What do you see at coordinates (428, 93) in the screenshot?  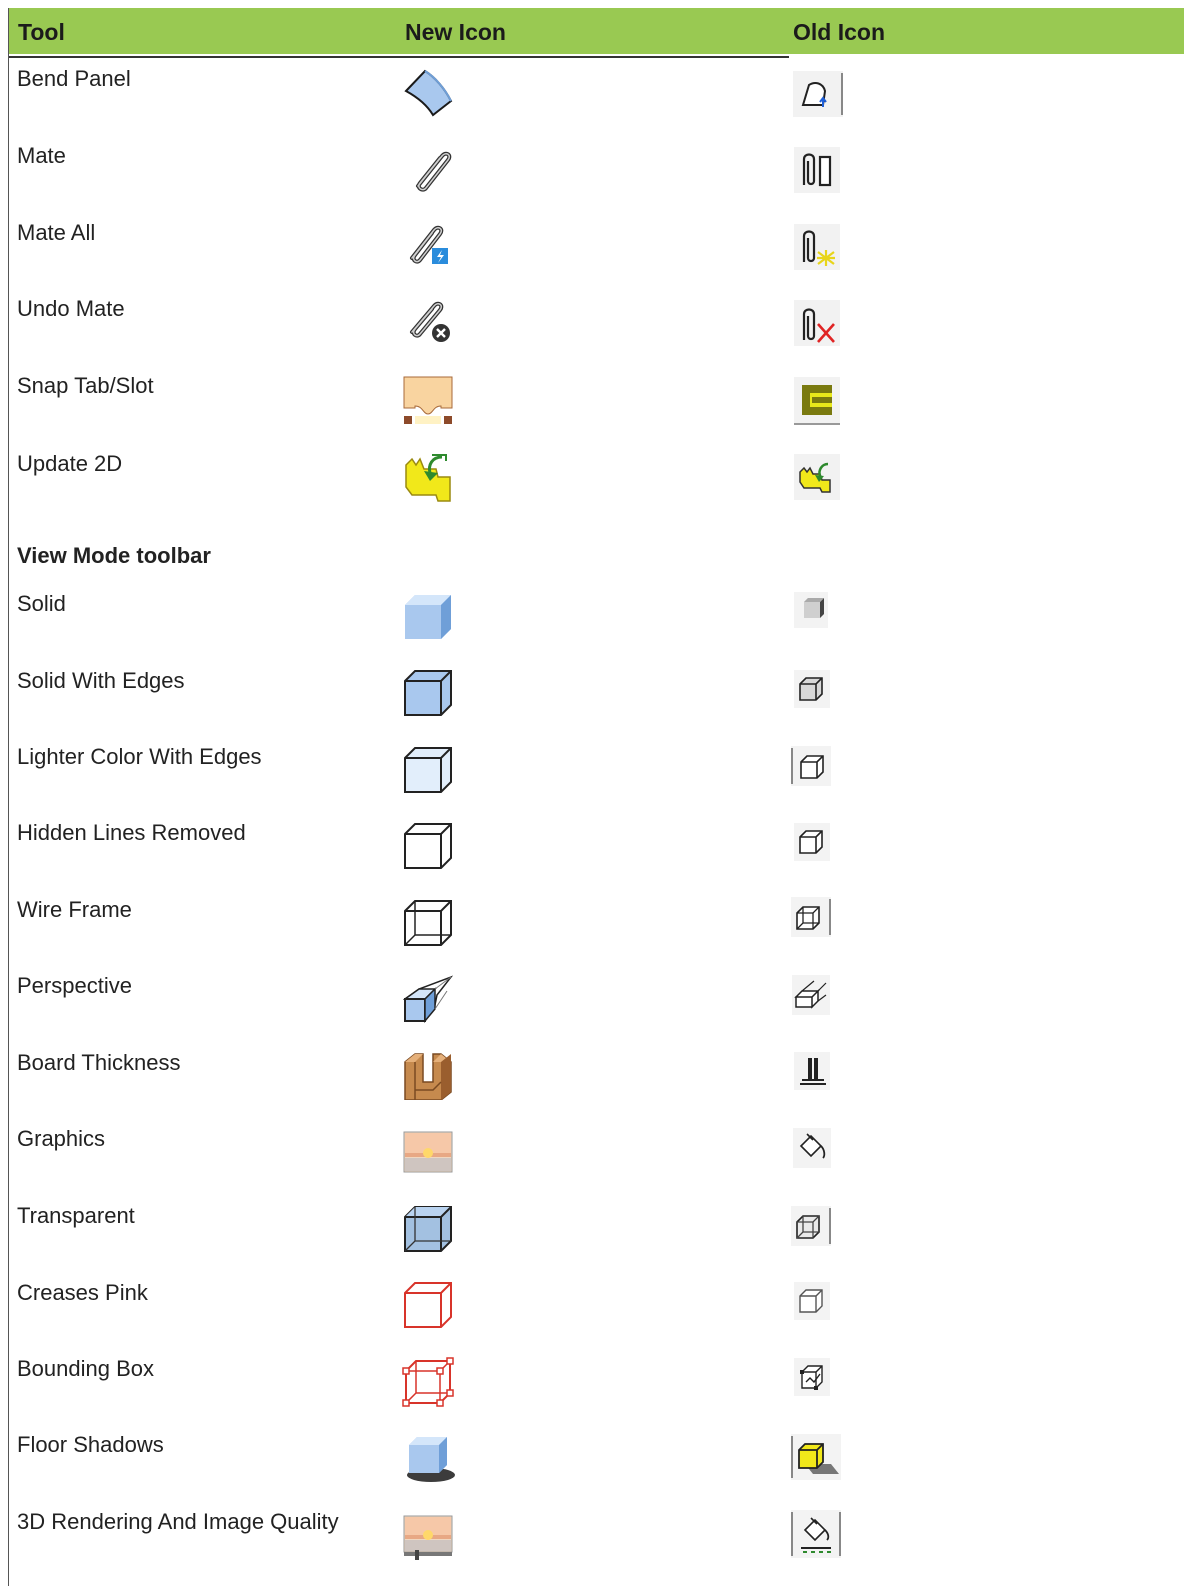 I see `bend-panel-icon` at bounding box center [428, 93].